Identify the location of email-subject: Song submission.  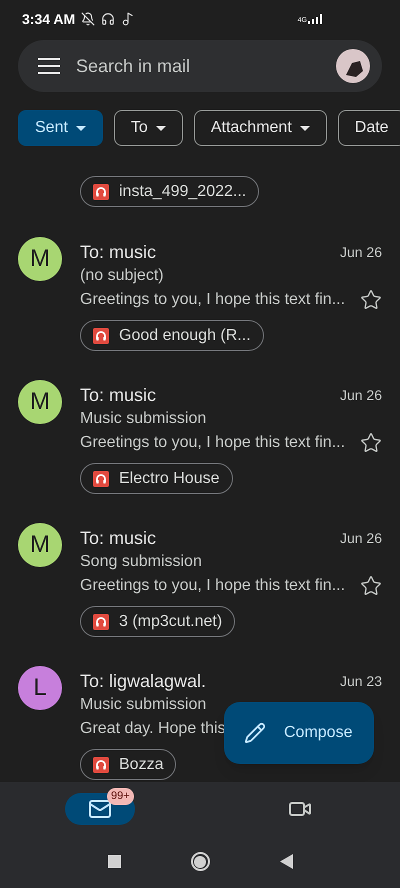
(141, 562).